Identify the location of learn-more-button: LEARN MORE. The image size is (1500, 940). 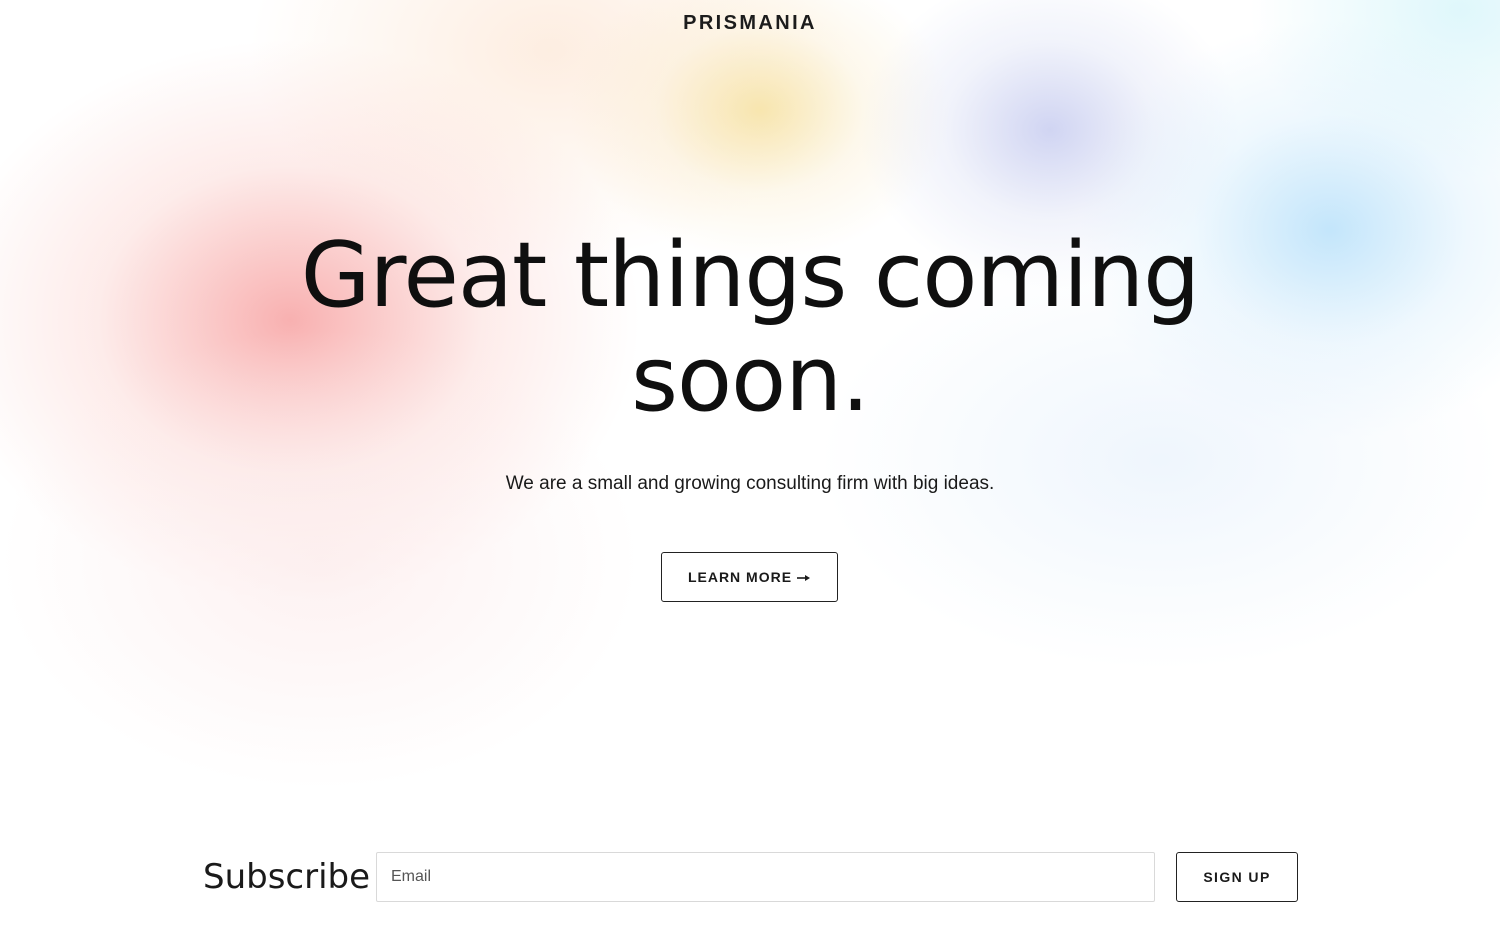
(749, 577).